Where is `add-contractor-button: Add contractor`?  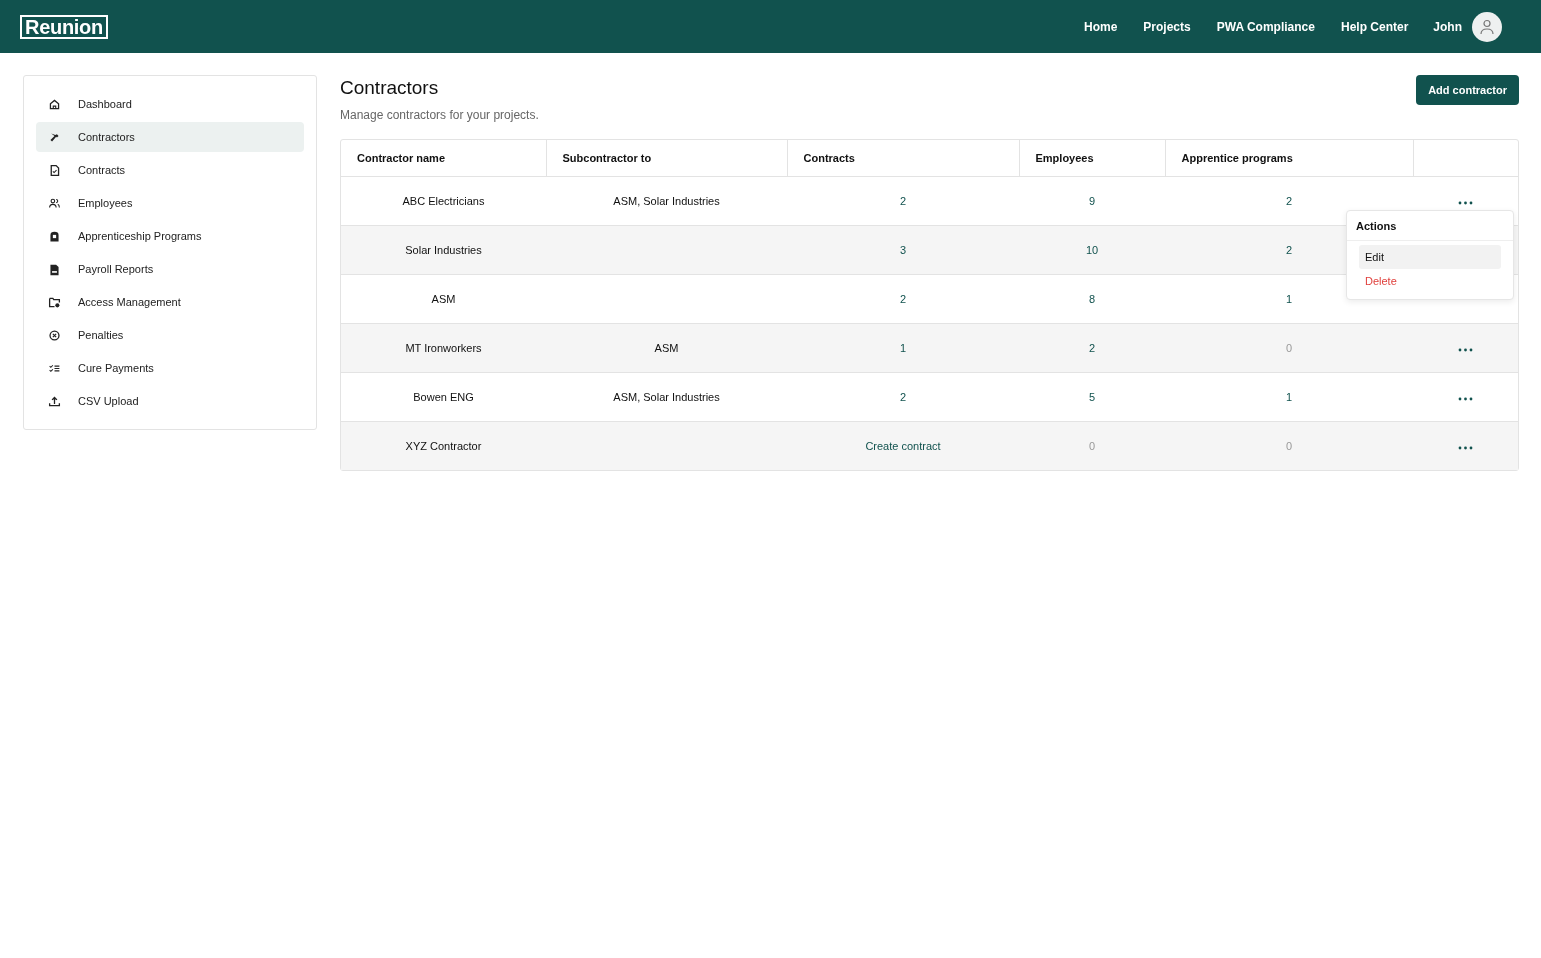 add-contractor-button: Add contractor is located at coordinates (1467, 90).